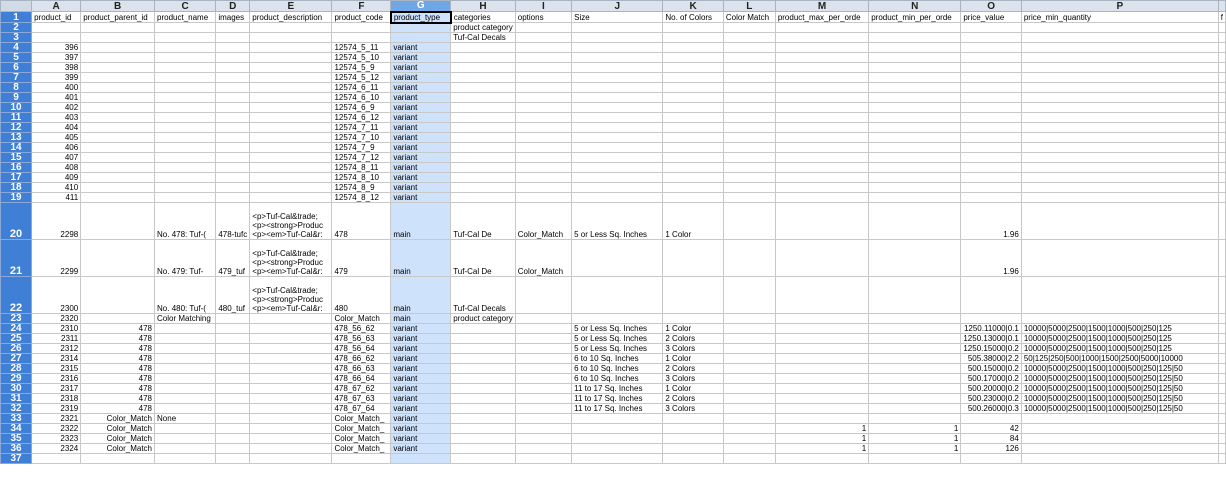 The image size is (1226, 497). Describe the element at coordinates (233, 221) in the screenshot. I see `cell-d: 478-tufc` at that location.